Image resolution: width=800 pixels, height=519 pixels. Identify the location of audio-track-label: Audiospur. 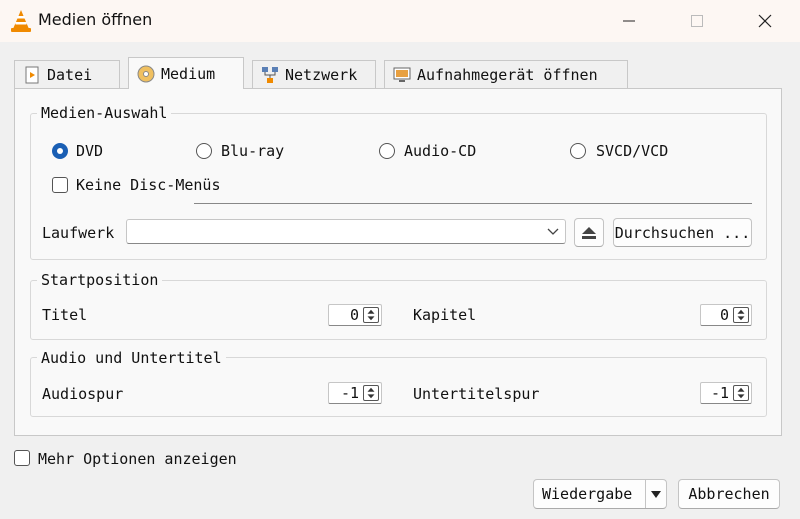
(83, 394).